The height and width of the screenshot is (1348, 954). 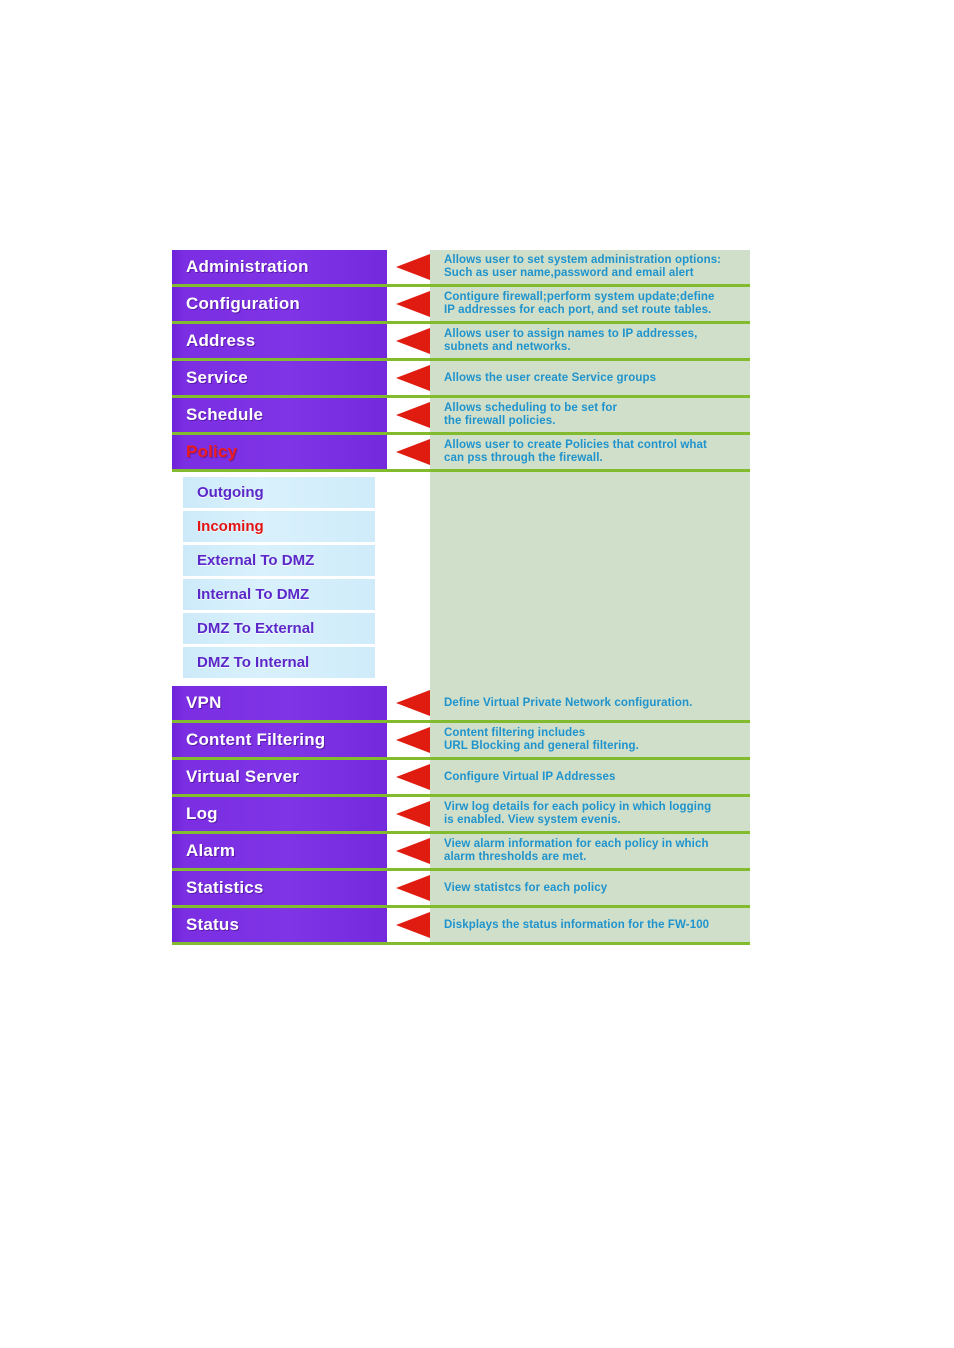 I want to click on description-text-service: Allows the user create Service groups, so click(x=594, y=378).